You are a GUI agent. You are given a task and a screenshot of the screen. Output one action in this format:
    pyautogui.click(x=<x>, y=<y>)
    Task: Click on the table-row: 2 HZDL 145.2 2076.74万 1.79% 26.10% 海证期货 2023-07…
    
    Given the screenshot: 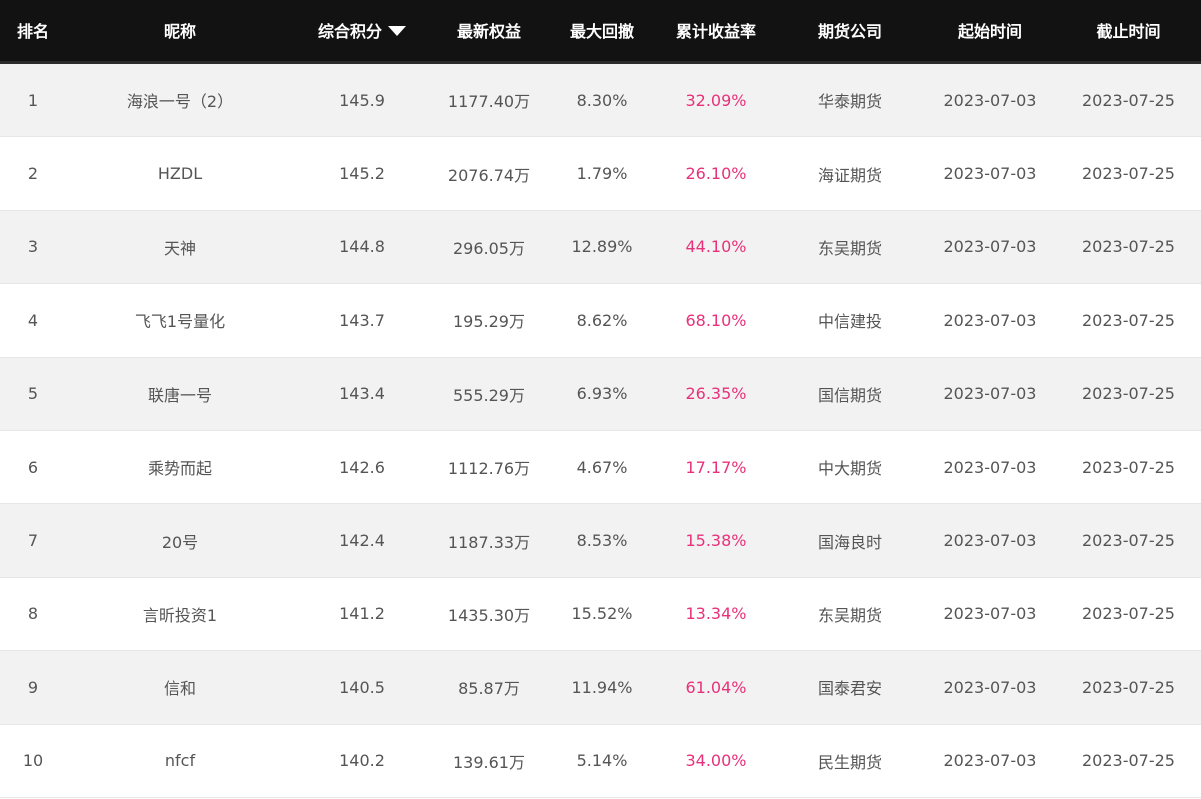 What is the action you would take?
    pyautogui.click(x=600, y=174)
    